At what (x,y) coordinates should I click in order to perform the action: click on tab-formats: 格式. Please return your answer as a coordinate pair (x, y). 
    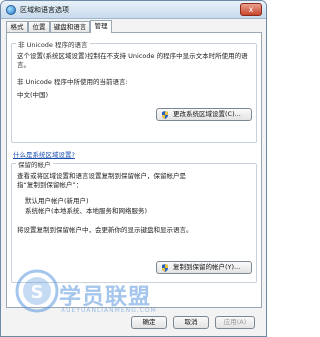
    Looking at the image, I should click on (17, 26).